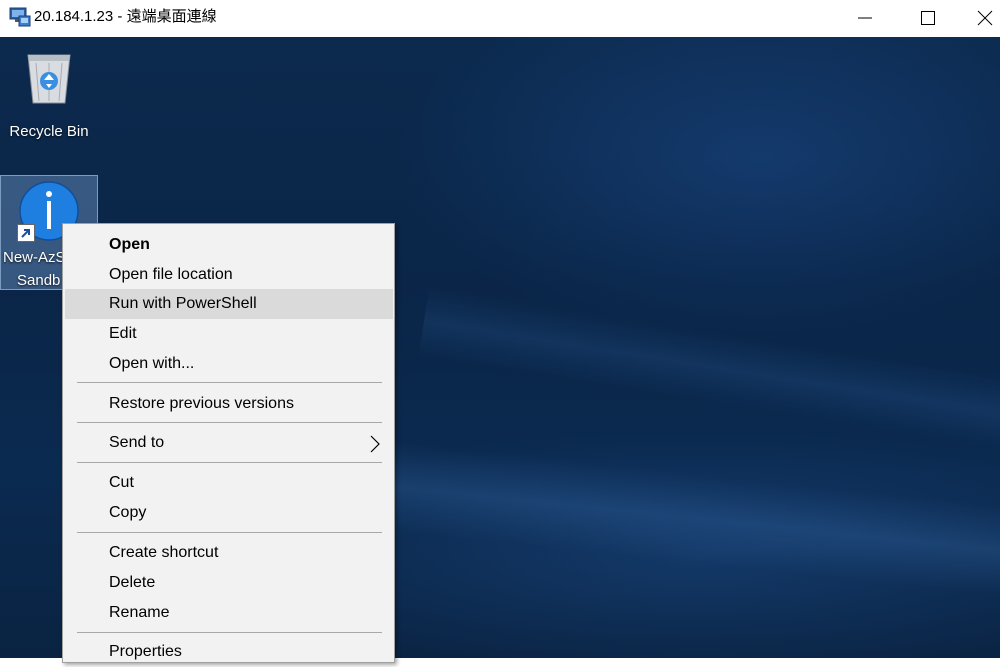 The width and height of the screenshot is (1000, 667). What do you see at coordinates (500, 18) in the screenshot?
I see `title-bar: 20.184.1.23 - 遠端桌面連線` at bounding box center [500, 18].